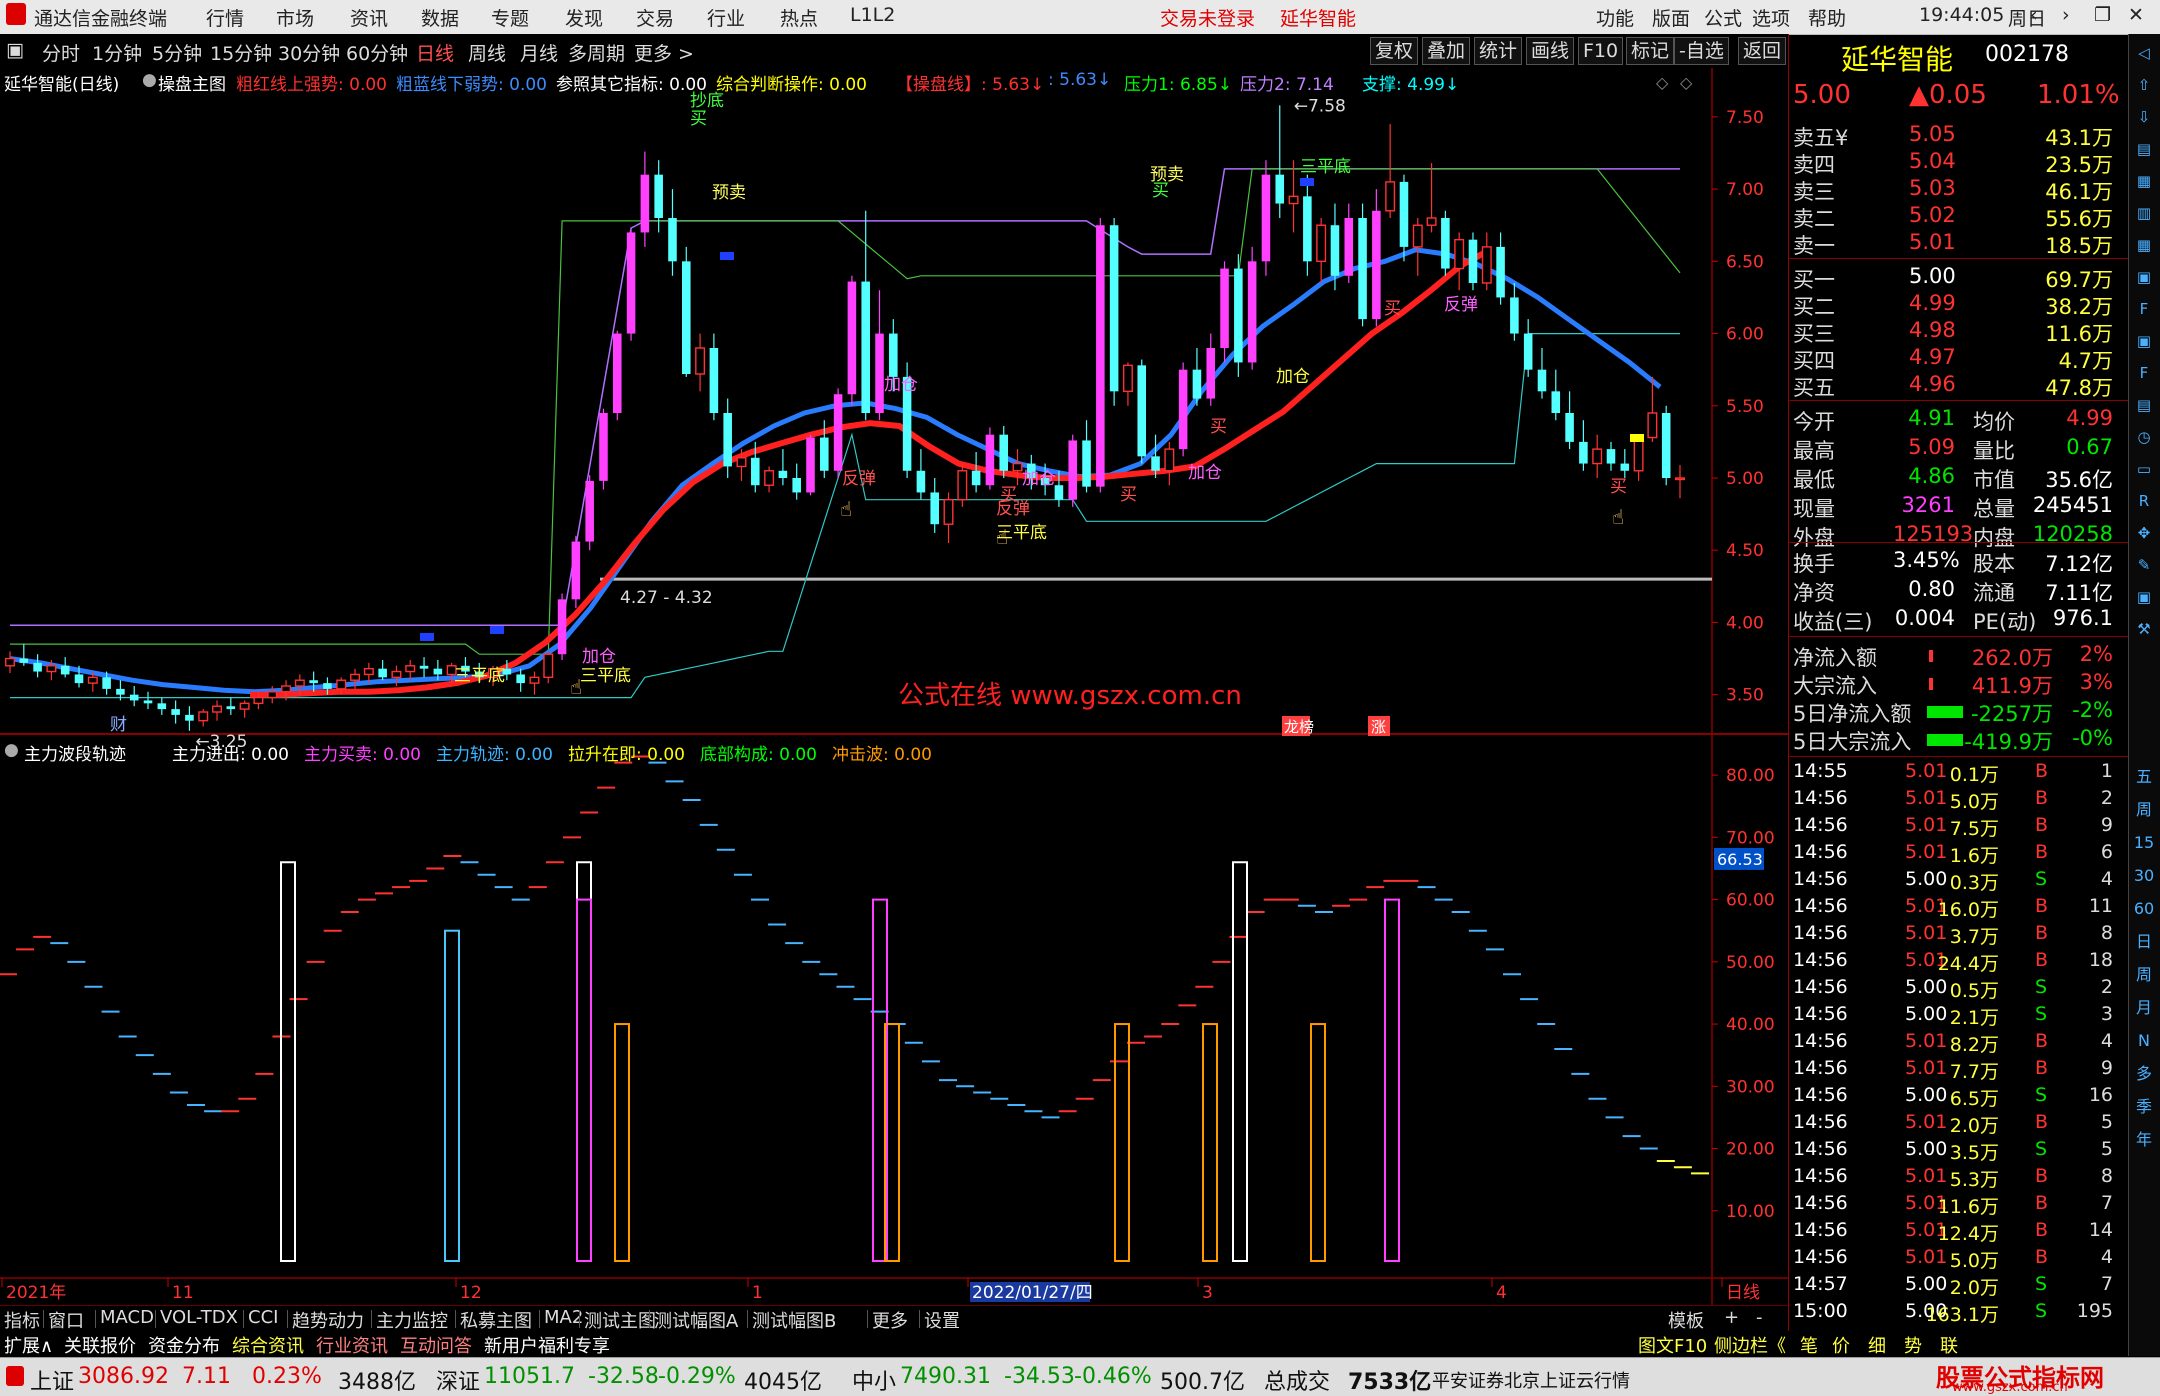  Describe the element at coordinates (696, 1320) in the screenshot. I see `indicator-tab: 测试幅图A` at that location.